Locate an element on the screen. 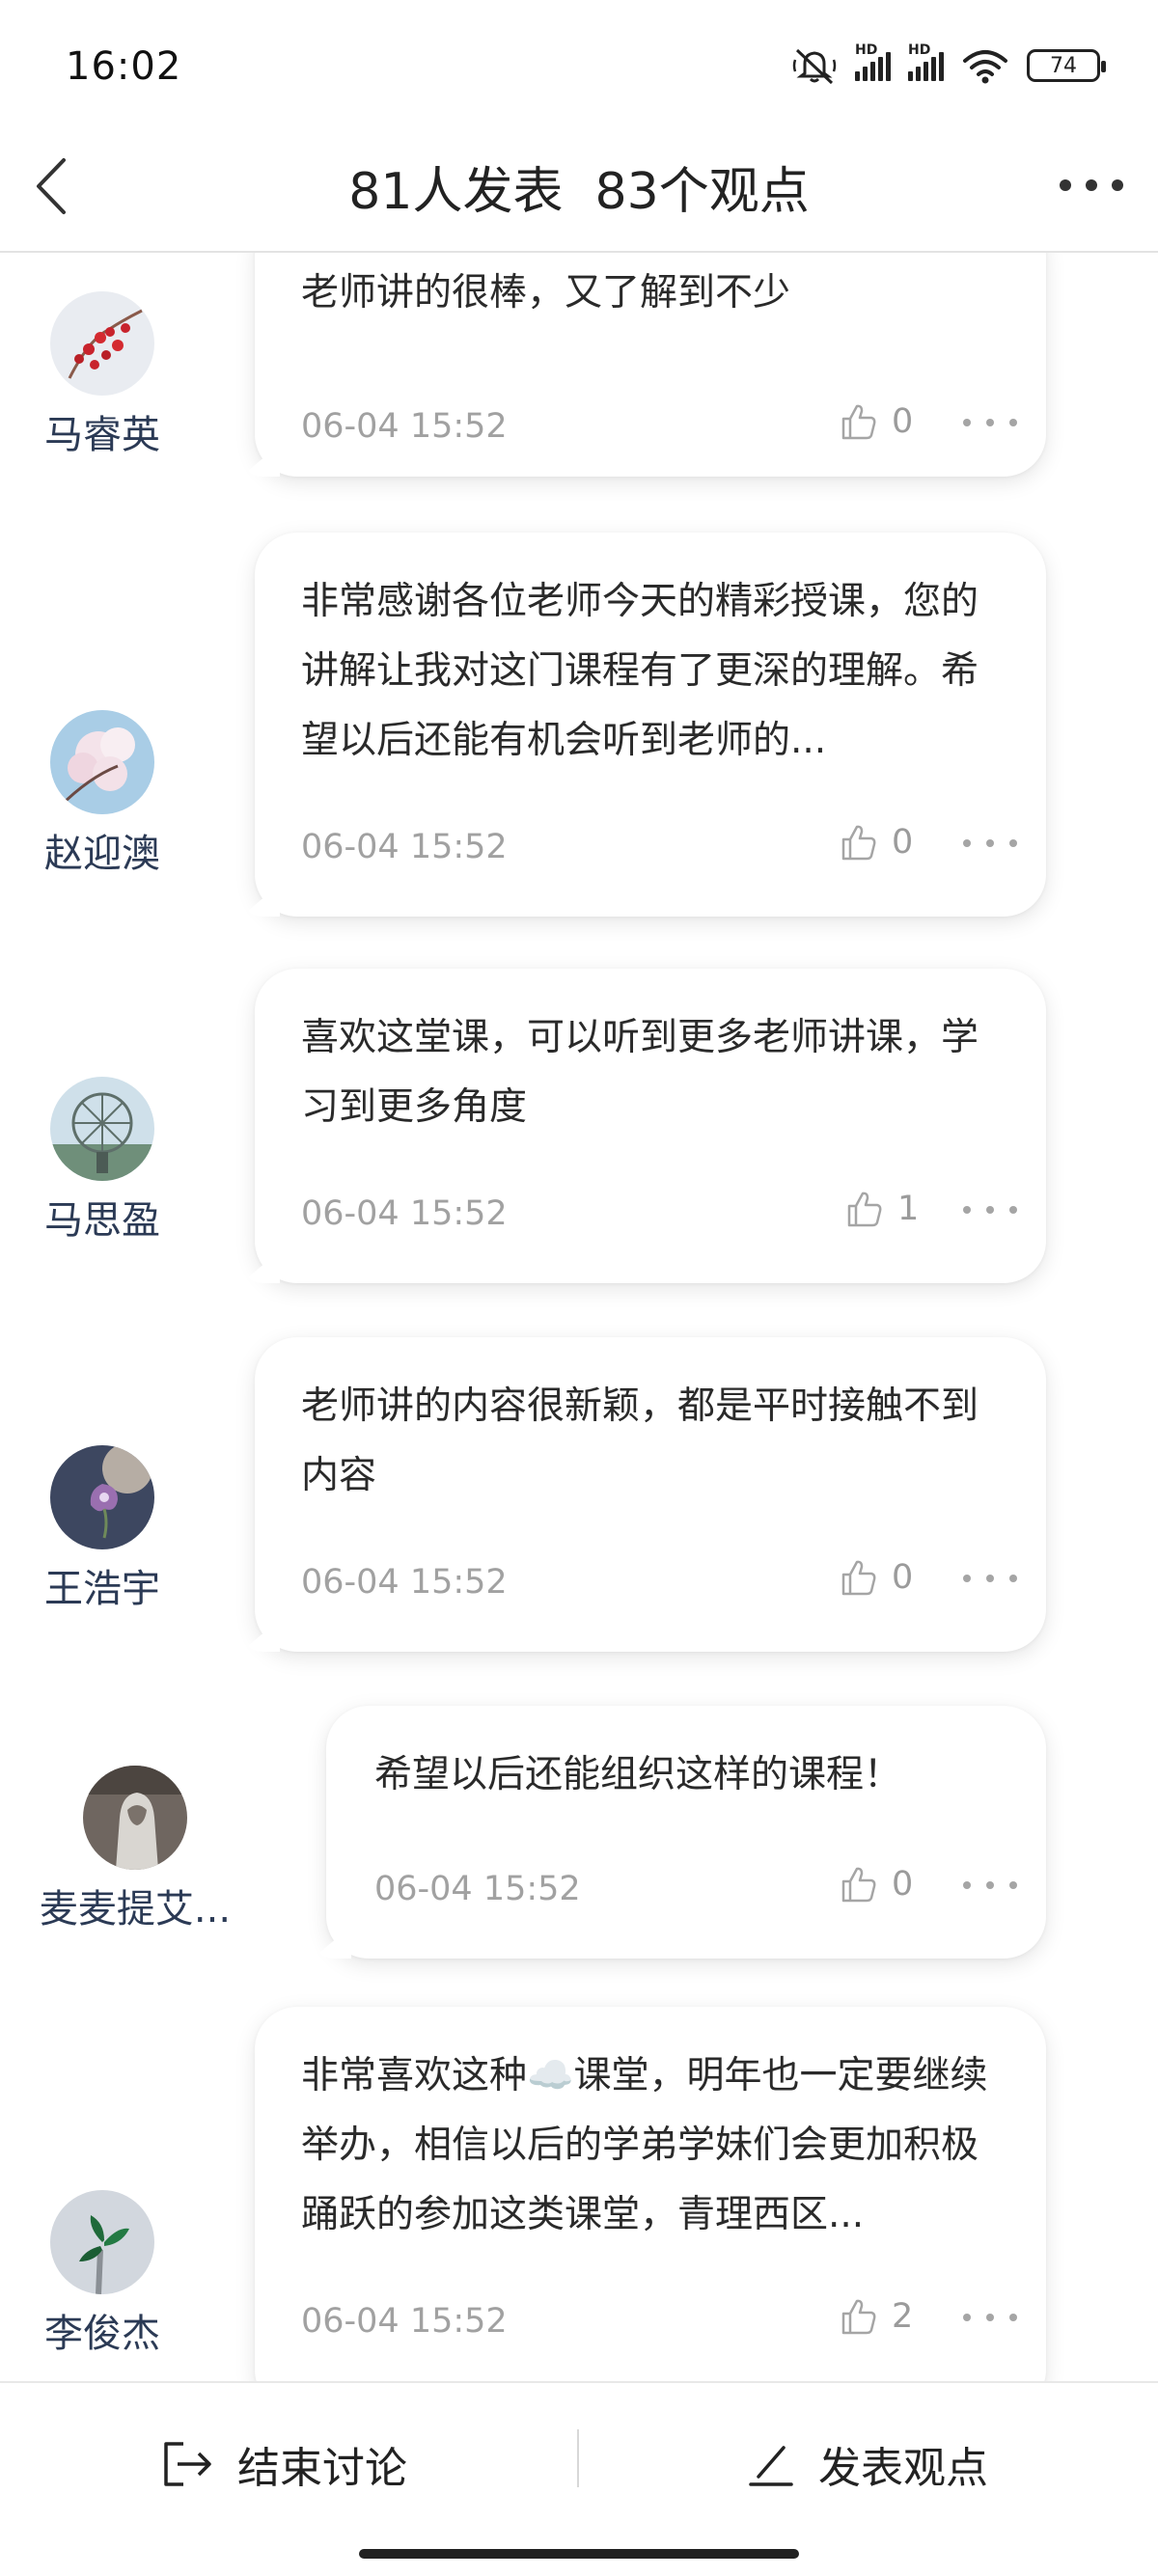 The image size is (1158, 2576). opinions-count: 83个观点 is located at coordinates (702, 192).